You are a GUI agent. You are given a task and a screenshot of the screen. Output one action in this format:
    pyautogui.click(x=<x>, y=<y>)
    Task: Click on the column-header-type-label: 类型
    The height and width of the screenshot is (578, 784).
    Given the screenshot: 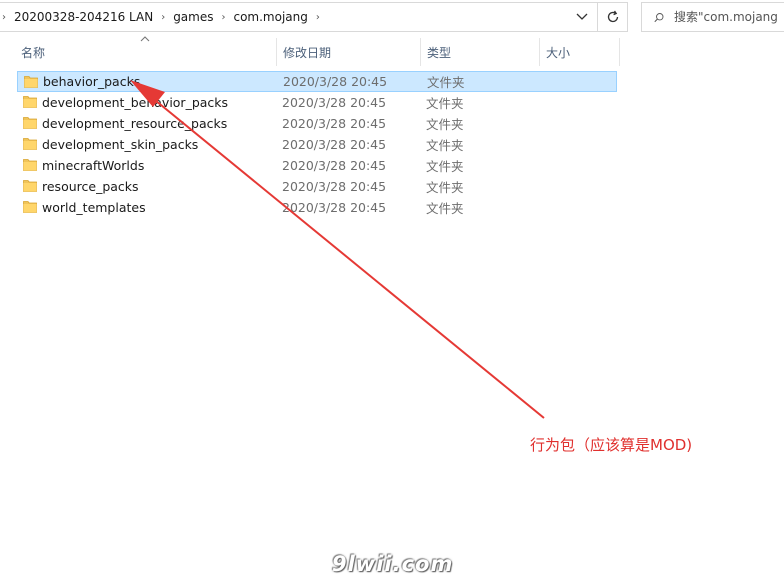 What is the action you would take?
    pyautogui.click(x=439, y=52)
    